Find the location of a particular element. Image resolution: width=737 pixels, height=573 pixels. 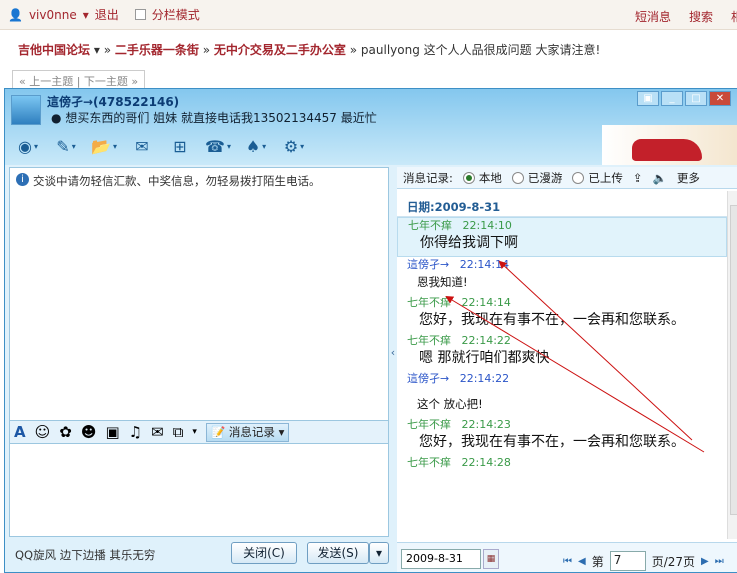

info-icon: i is located at coordinates (22, 179).